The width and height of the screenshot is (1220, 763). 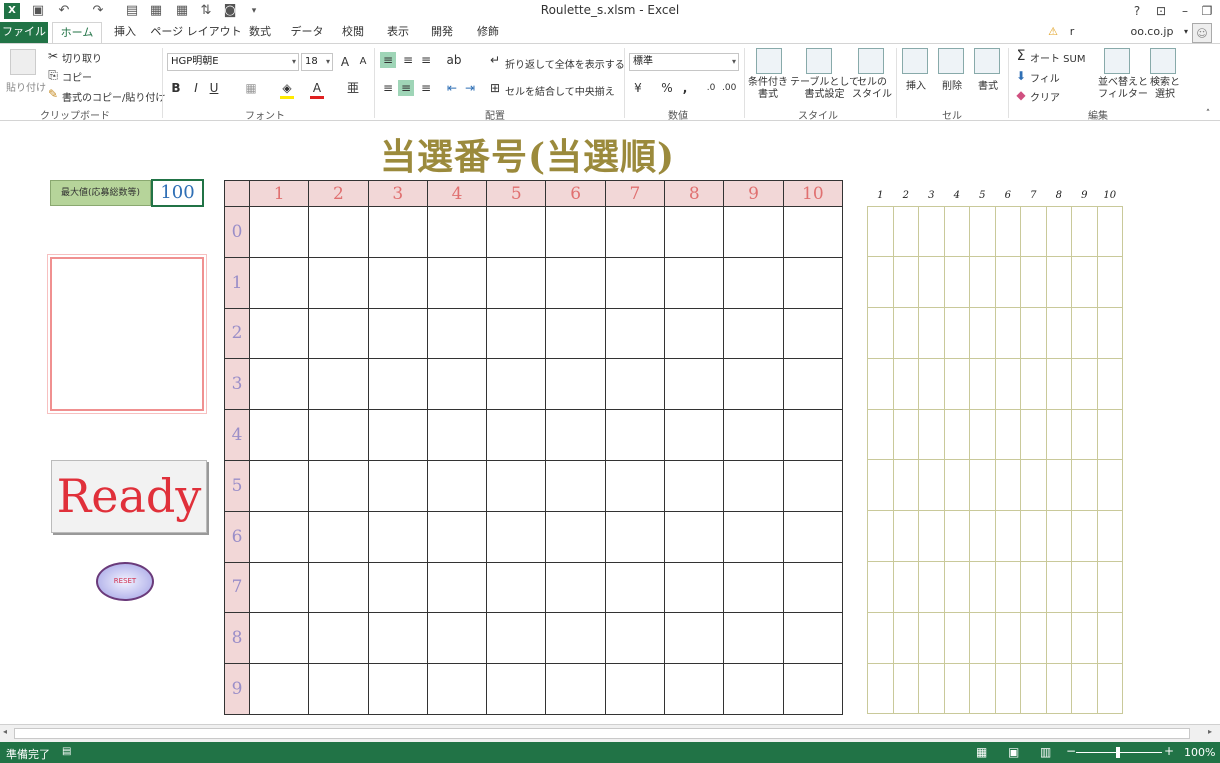 I want to click on tab-view: 表示, so click(x=398, y=33).